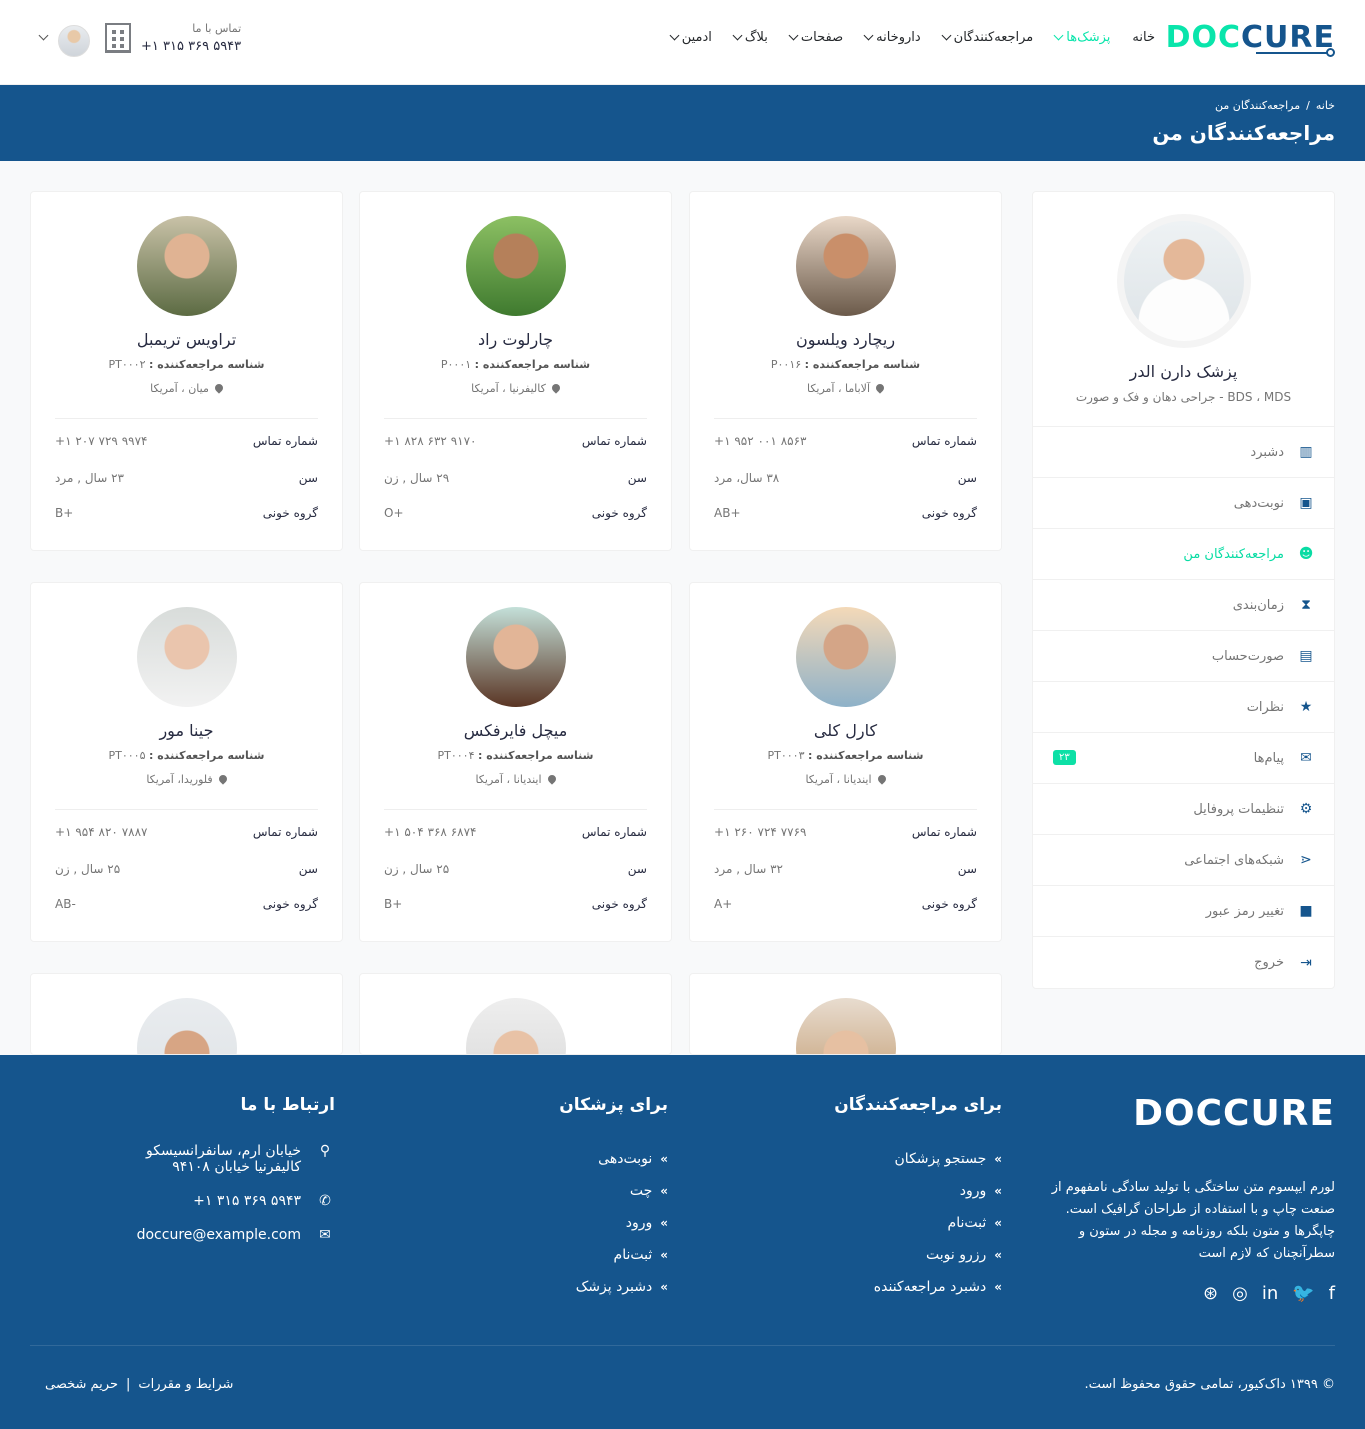 This screenshot has width=1365, height=1429. I want to click on linkedin-icon: in, so click(1270, 1293).